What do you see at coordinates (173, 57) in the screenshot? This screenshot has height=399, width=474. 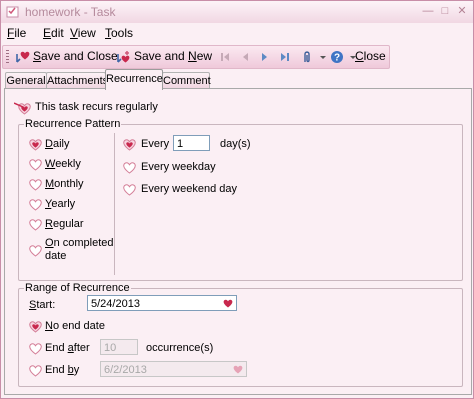 I see `save-and-new-button: Save and New` at bounding box center [173, 57].